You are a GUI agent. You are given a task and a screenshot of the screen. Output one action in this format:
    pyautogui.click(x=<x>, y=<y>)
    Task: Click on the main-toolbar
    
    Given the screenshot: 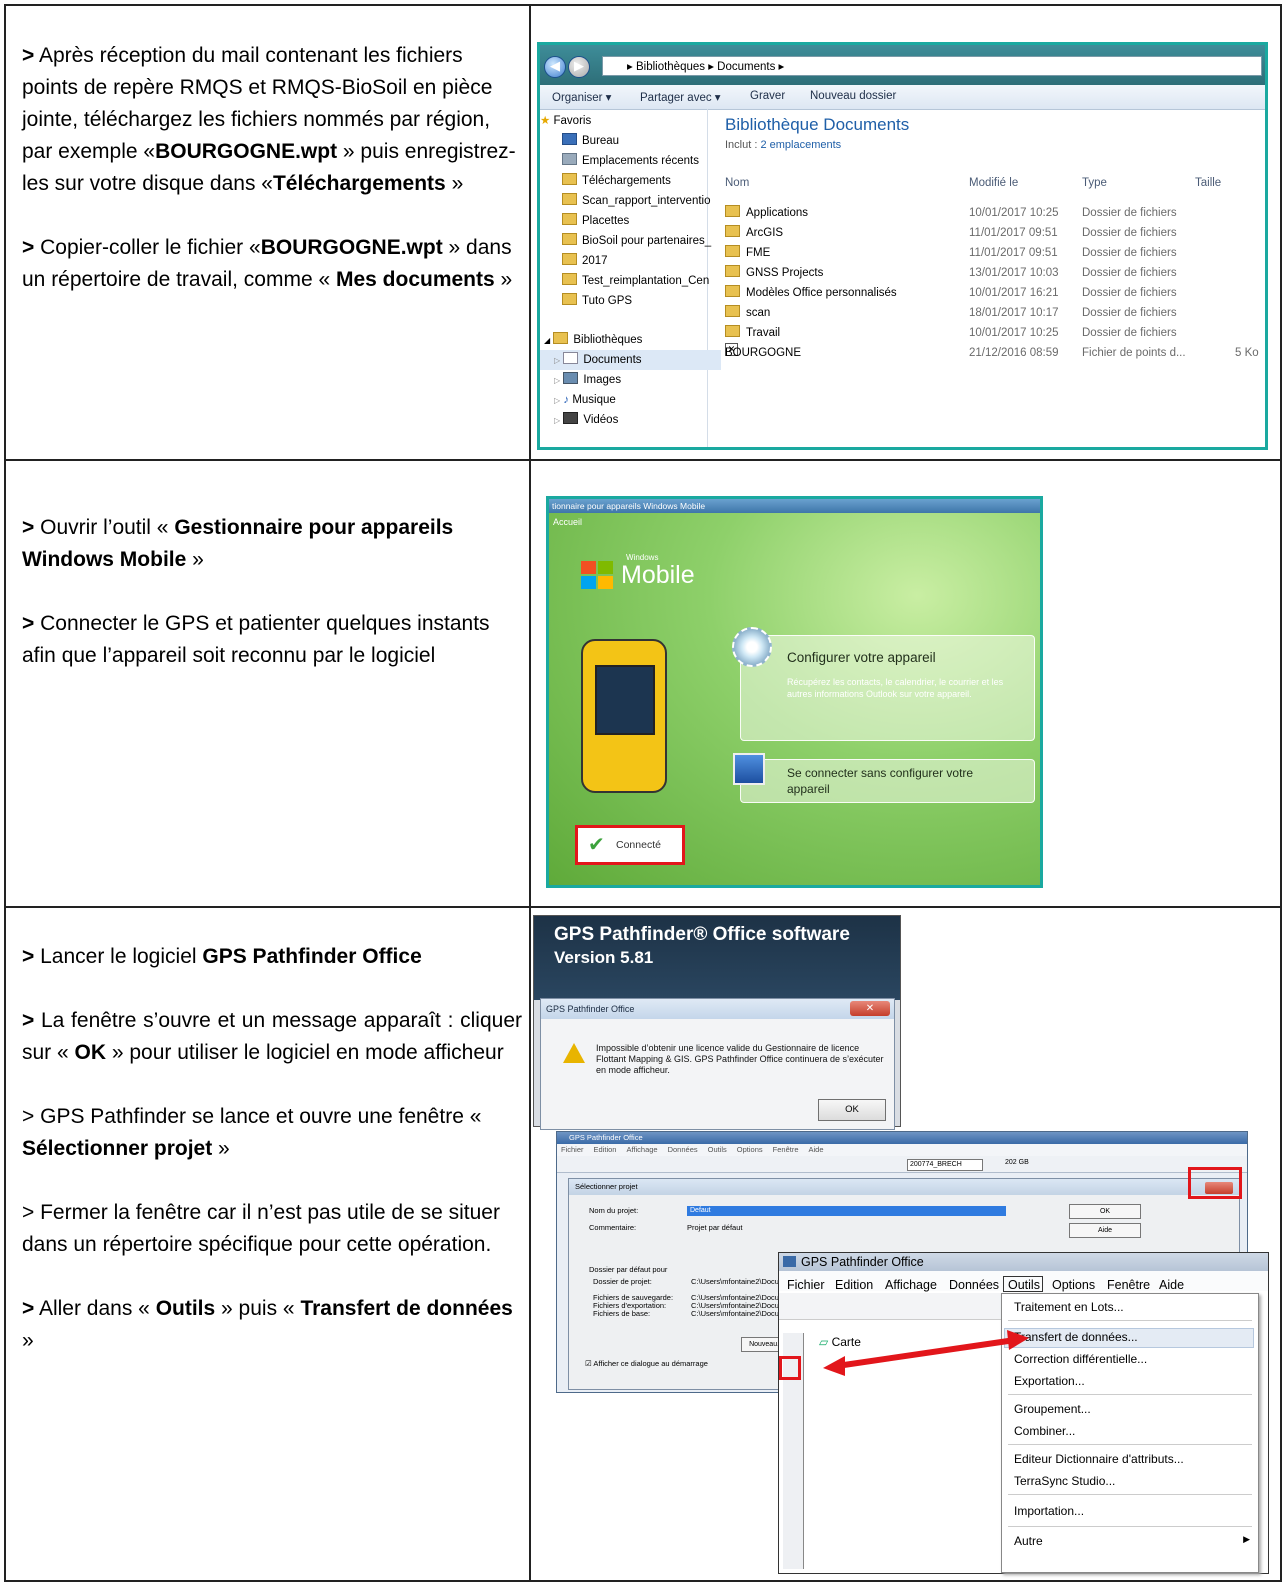 What is the action you would take?
    pyautogui.click(x=902, y=1164)
    